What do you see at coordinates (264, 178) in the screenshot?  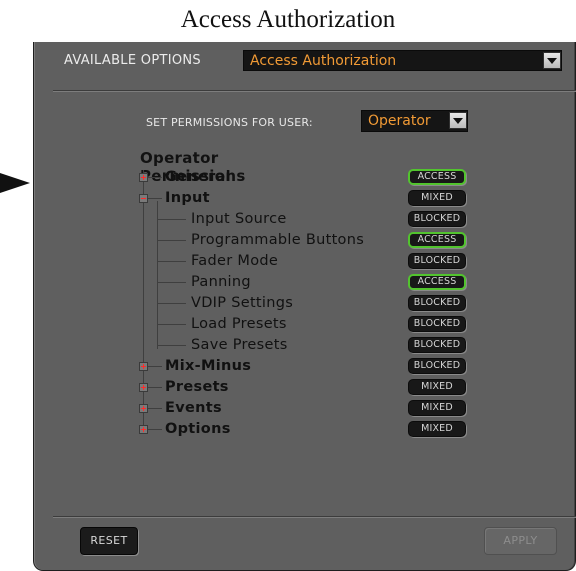 I see `tree-row: General ACCESS` at bounding box center [264, 178].